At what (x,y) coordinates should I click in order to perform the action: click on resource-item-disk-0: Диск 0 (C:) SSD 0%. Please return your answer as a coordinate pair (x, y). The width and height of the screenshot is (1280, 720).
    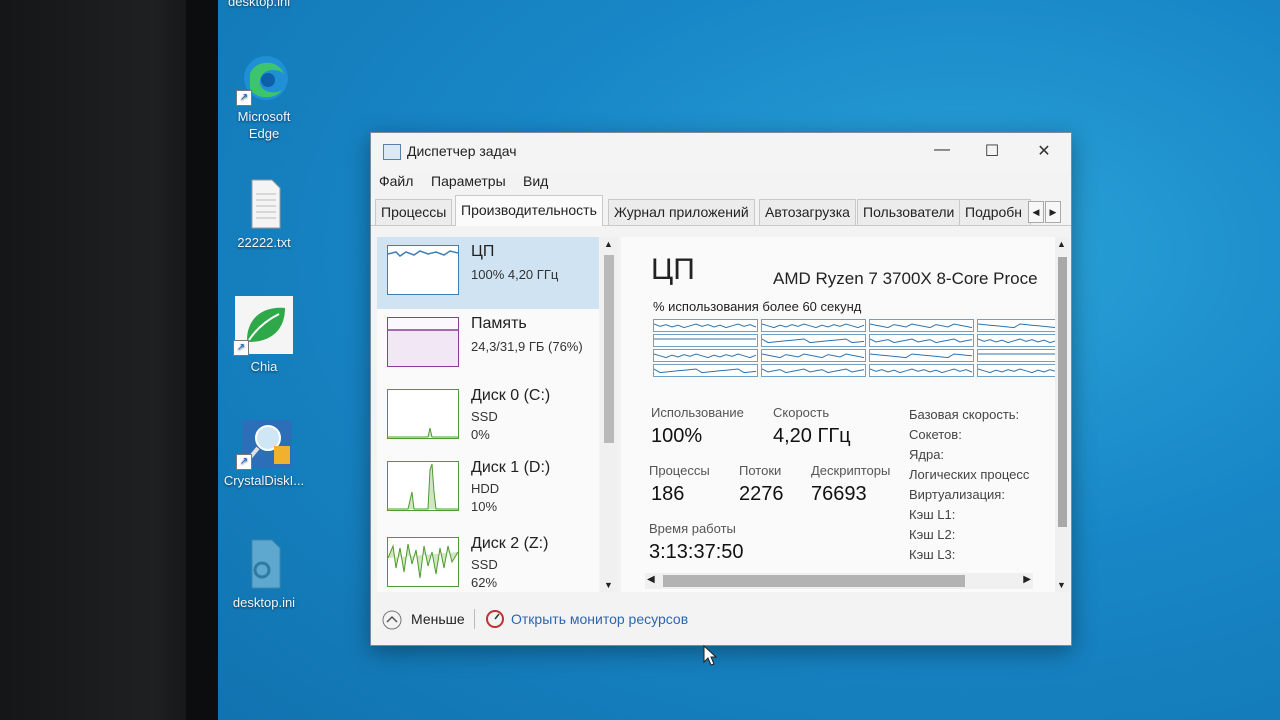
    Looking at the image, I should click on (488, 417).